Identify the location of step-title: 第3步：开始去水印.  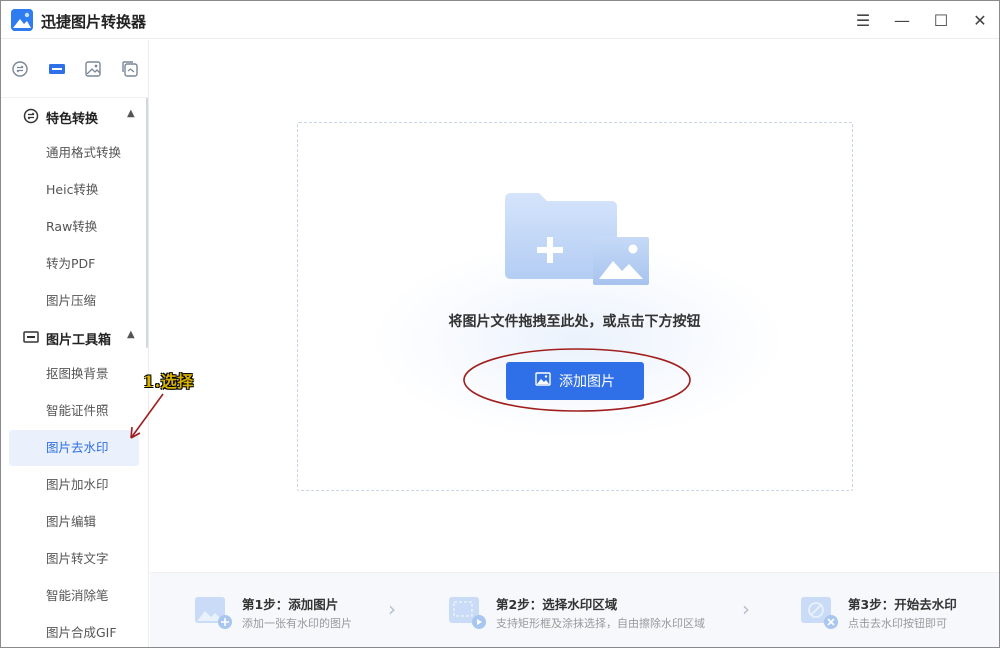
(902, 604).